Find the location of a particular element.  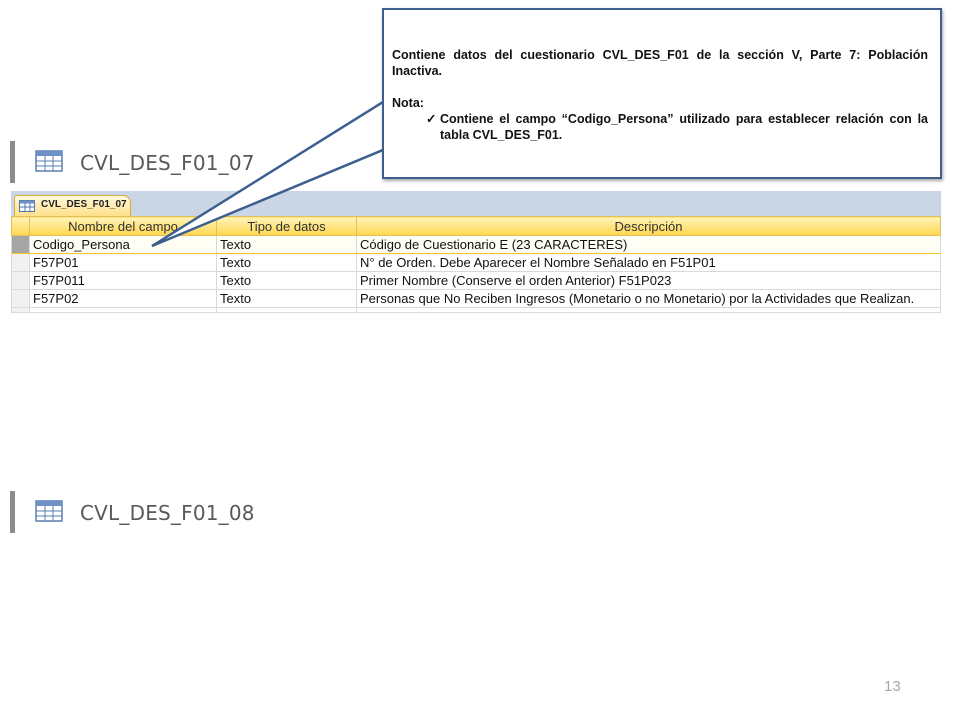

section-title: CVL_DES_F01_07 is located at coordinates (167, 163).